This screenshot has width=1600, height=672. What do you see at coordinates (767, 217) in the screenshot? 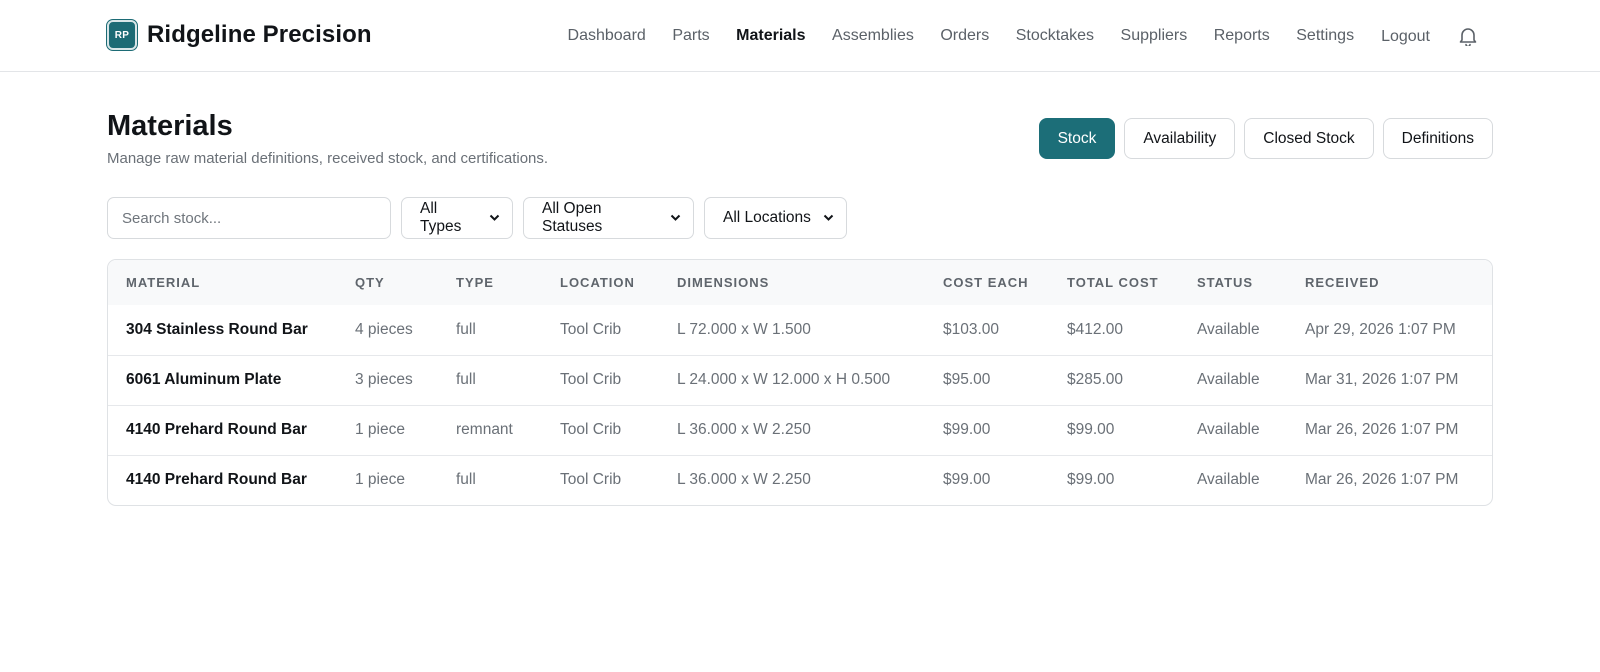
I see `location-select-value: All Locations` at bounding box center [767, 217].